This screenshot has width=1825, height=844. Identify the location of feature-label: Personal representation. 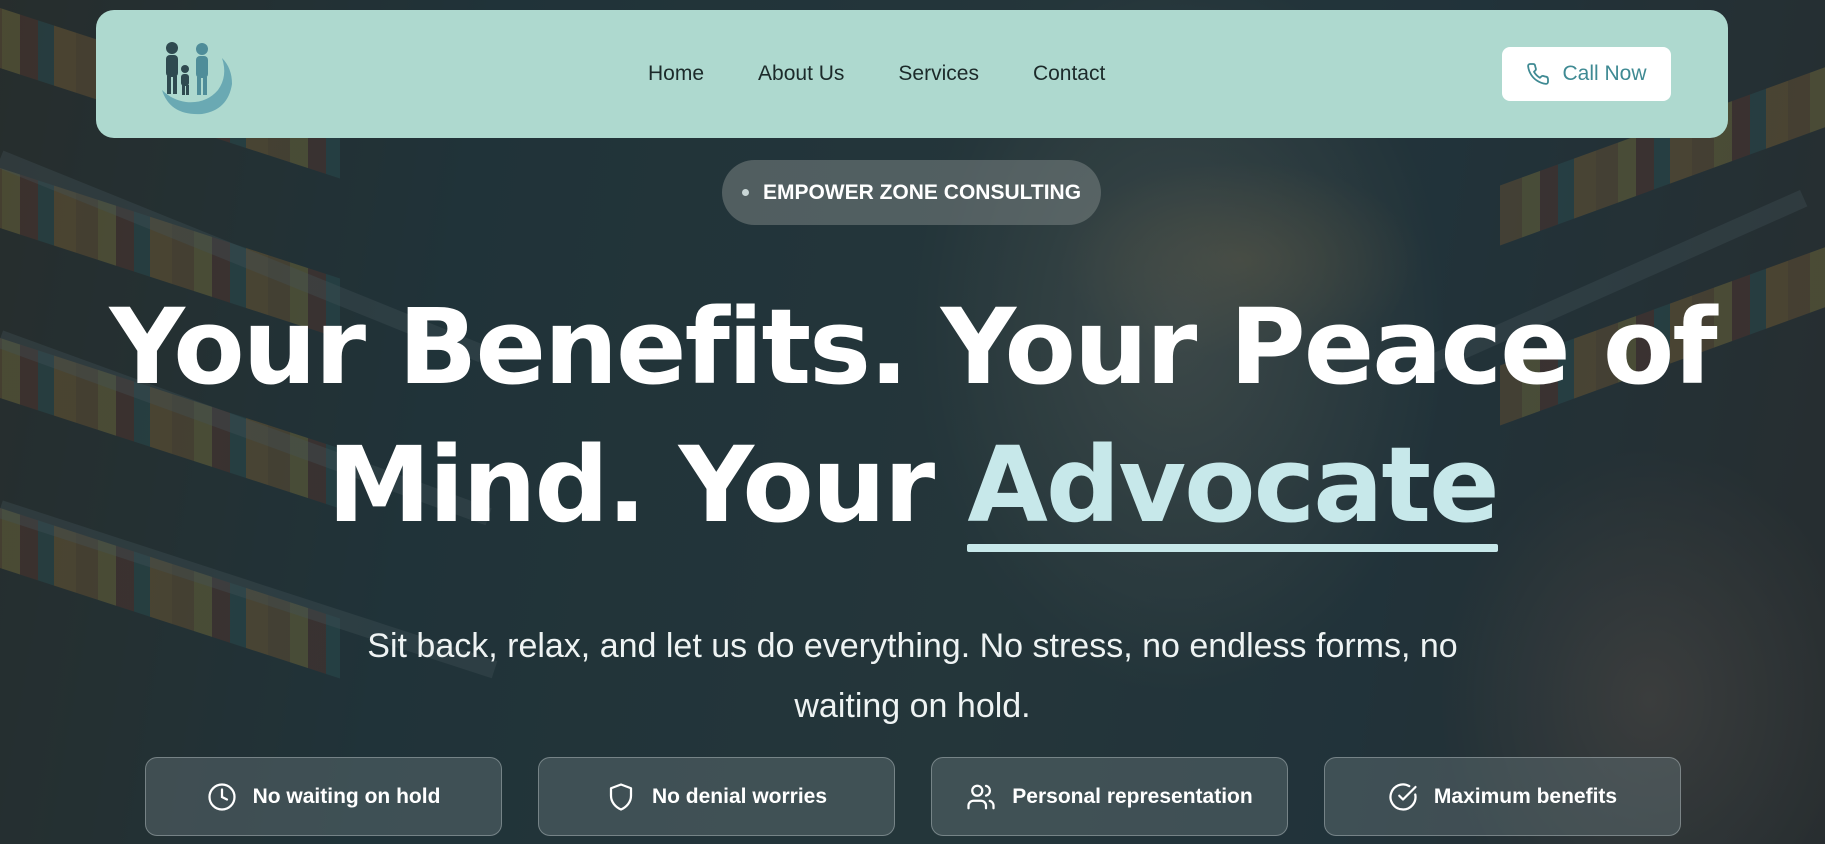
(1132, 796).